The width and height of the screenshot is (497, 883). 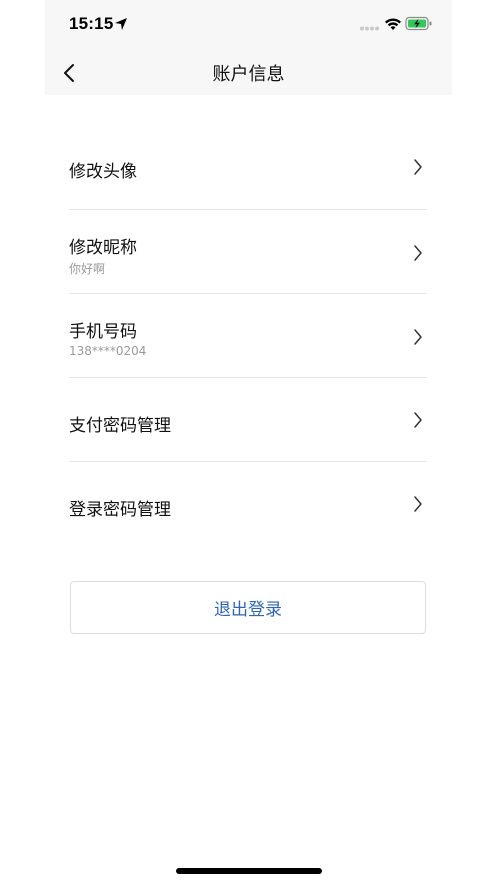 What do you see at coordinates (103, 332) in the screenshot?
I see `menu-item-label: 手机号码` at bounding box center [103, 332].